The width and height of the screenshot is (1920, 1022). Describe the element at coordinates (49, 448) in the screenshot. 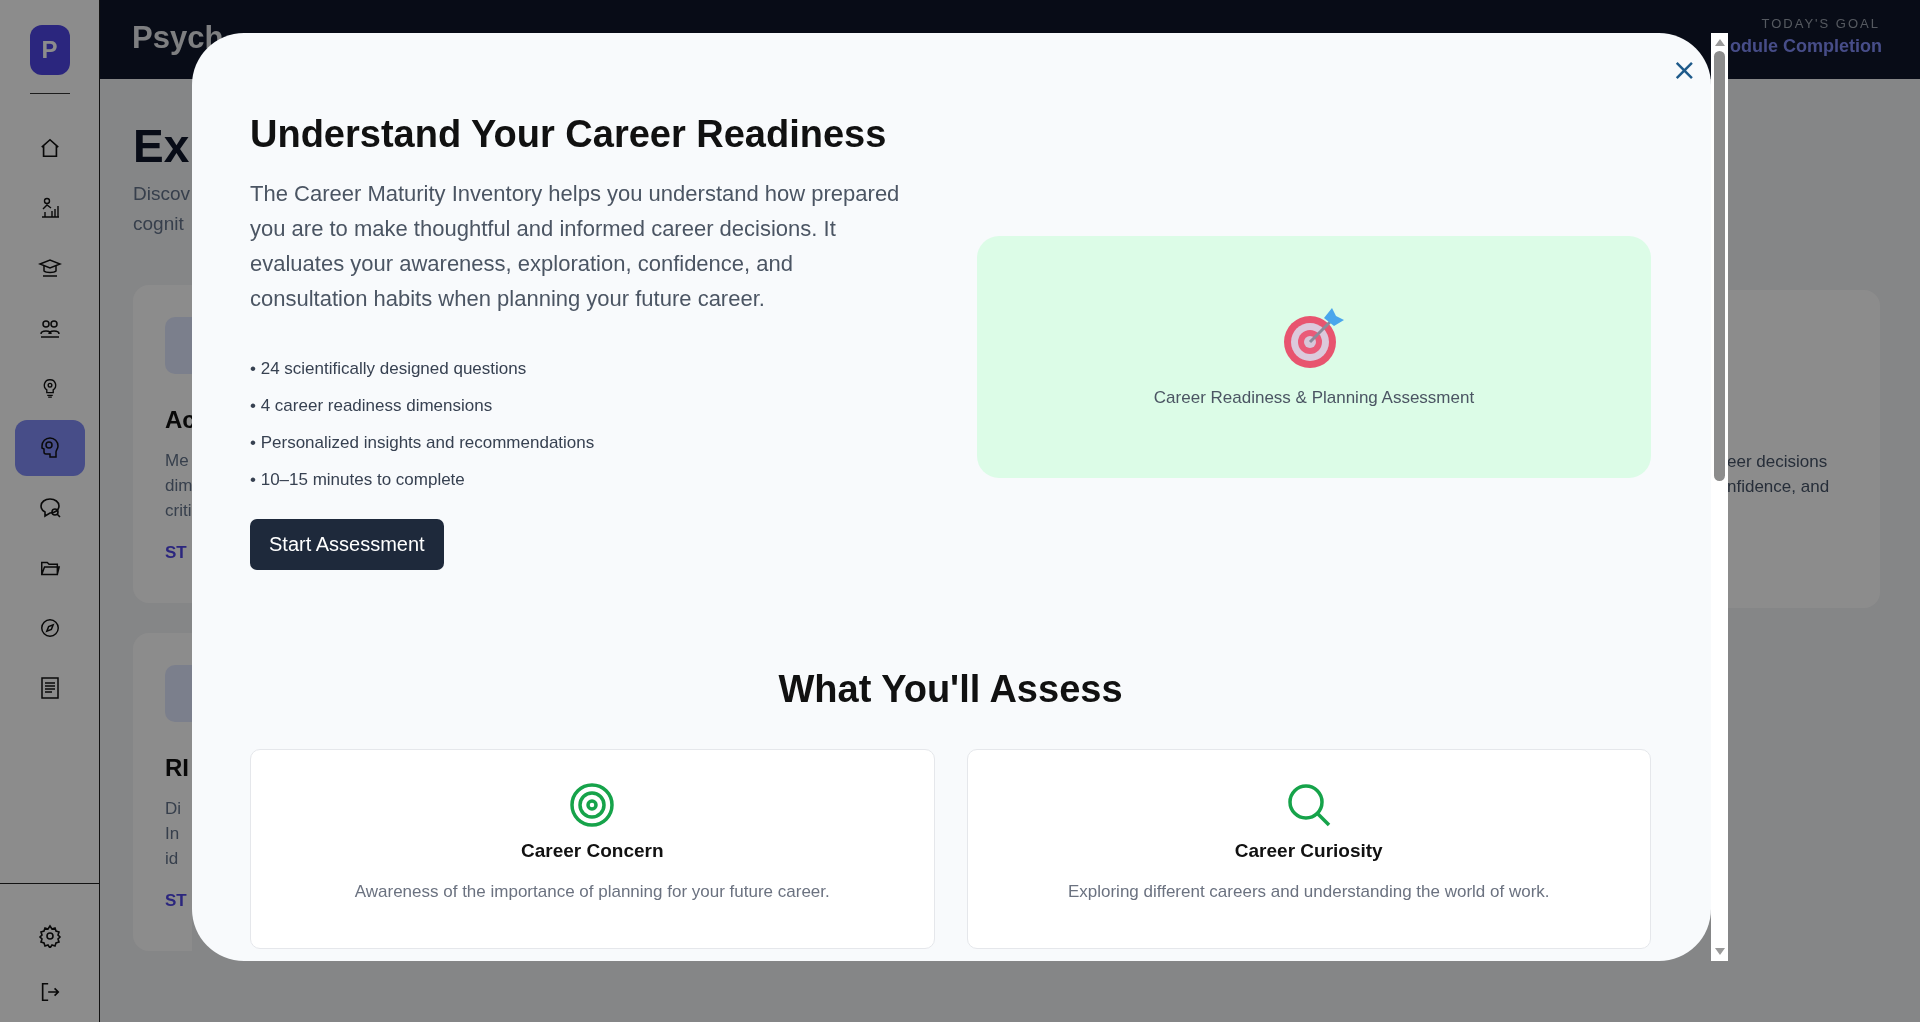

I see `nav-item` at that location.